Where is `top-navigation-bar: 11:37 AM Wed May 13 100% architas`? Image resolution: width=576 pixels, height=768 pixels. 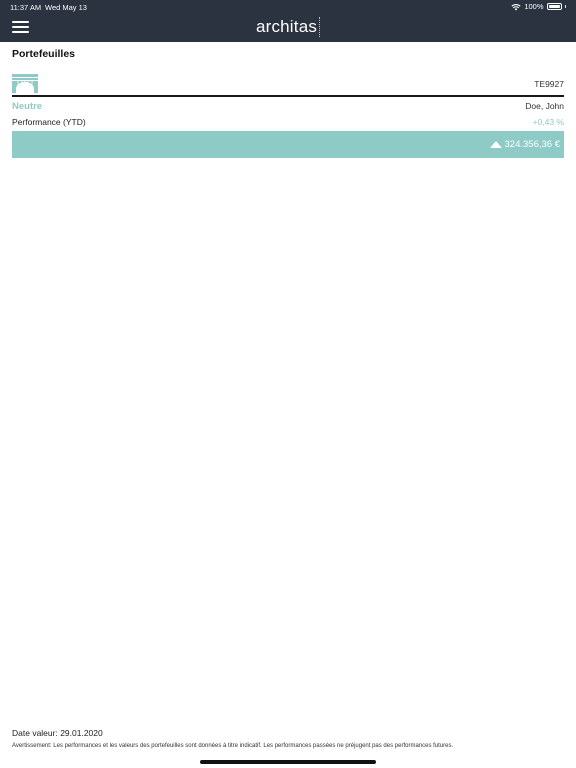
top-navigation-bar: 11:37 AM Wed May 13 100% architas is located at coordinates (288, 21).